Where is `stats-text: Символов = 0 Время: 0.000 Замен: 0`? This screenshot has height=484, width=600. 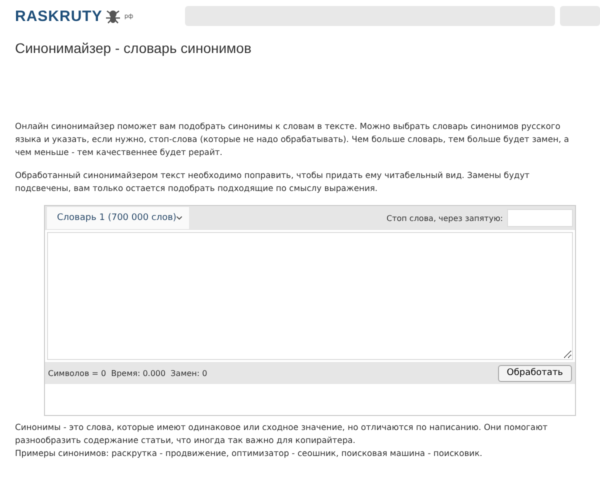
stats-text: Символов = 0 Время: 0.000 Замен: 0 is located at coordinates (128, 373).